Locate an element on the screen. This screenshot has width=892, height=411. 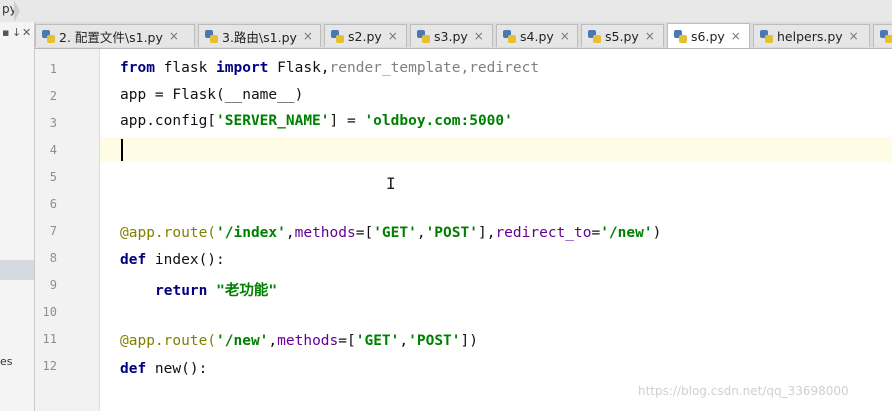
tab-label: helpers.py is located at coordinates (810, 36).